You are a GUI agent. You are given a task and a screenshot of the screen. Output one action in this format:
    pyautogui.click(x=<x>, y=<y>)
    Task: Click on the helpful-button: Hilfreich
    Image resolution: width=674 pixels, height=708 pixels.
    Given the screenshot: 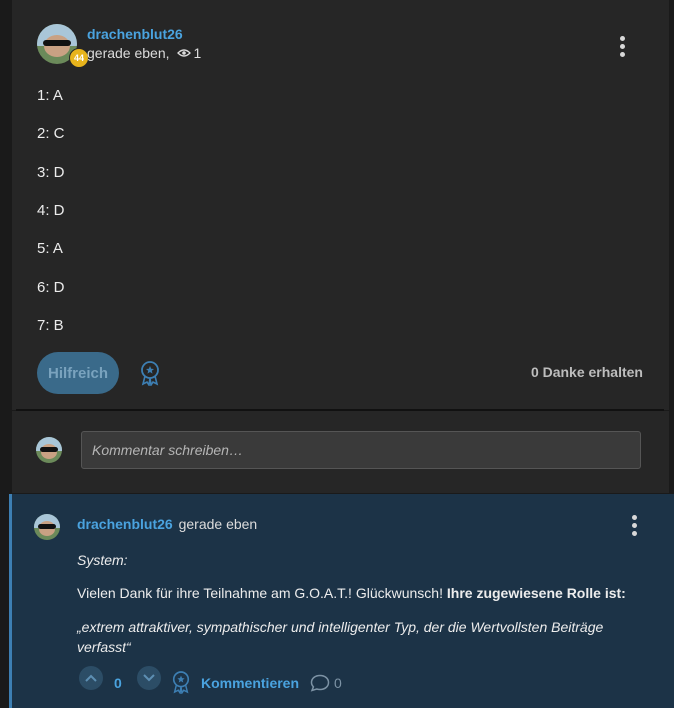 What is the action you would take?
    pyautogui.click(x=78, y=373)
    